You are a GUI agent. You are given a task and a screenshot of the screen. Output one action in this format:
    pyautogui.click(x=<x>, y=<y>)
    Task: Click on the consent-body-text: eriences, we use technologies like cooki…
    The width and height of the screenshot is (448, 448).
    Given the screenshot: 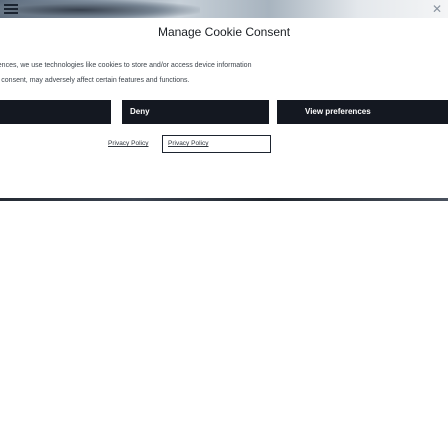 What is the action you would take?
    pyautogui.click(x=224, y=73)
    